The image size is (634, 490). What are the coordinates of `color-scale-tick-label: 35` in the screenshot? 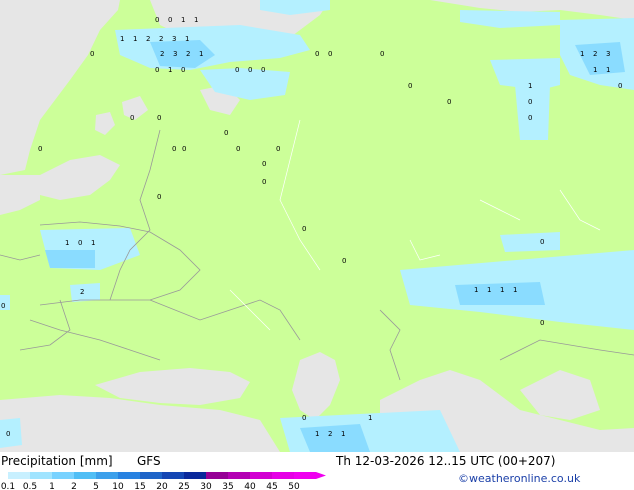 It's located at (227, 486).